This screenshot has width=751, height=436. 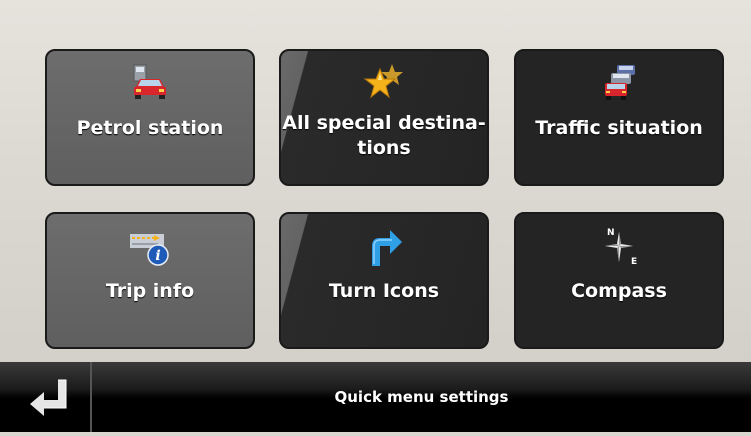 I want to click on trip-info-button: i Trip info, so click(x=150, y=280).